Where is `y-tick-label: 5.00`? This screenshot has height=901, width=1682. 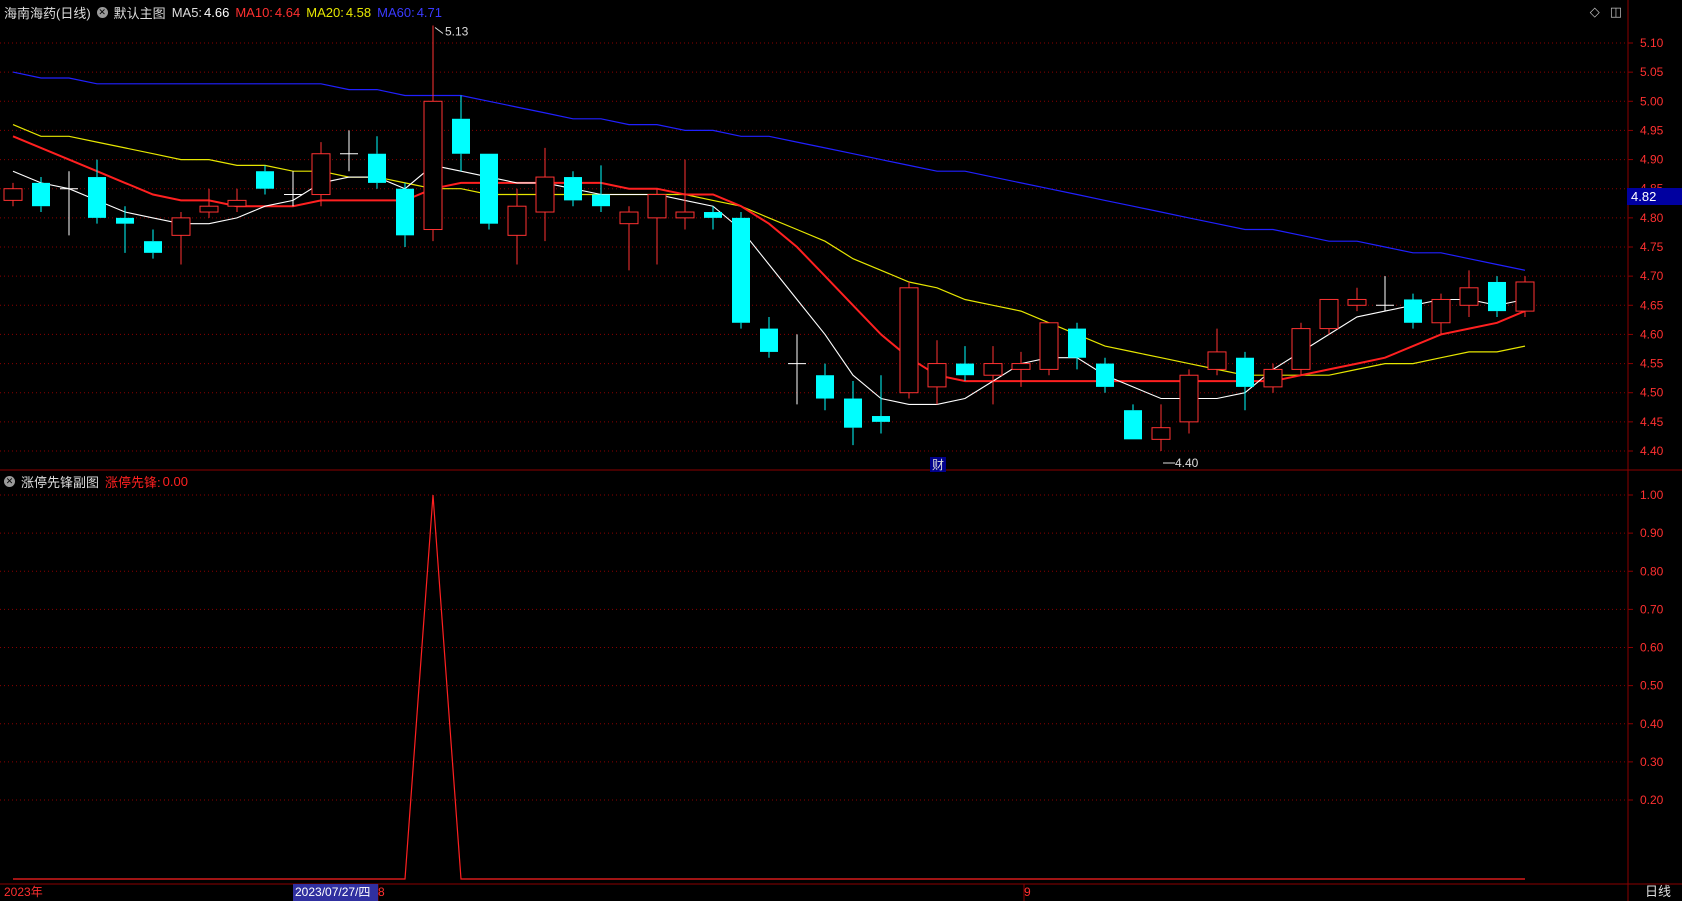
y-tick-label: 5.00 is located at coordinates (1652, 101).